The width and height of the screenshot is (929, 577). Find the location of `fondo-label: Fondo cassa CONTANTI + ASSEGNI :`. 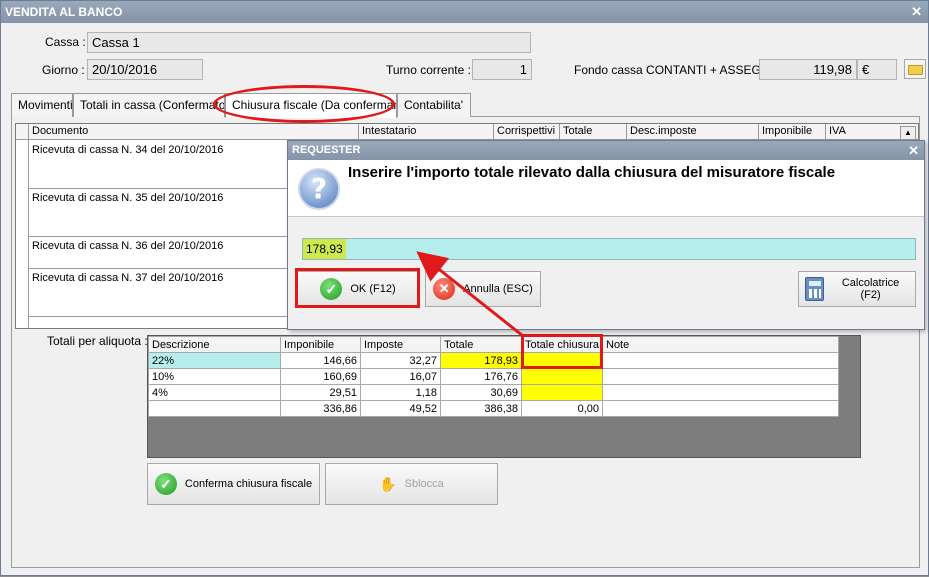

fondo-label: Fondo cassa CONTANTI + ASSEGNI : is located at coordinates (677, 70).